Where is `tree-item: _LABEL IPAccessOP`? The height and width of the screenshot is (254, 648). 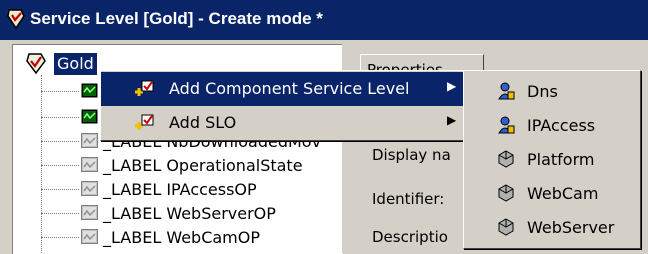 tree-item: _LABEL IPAccessOP is located at coordinates (178, 190).